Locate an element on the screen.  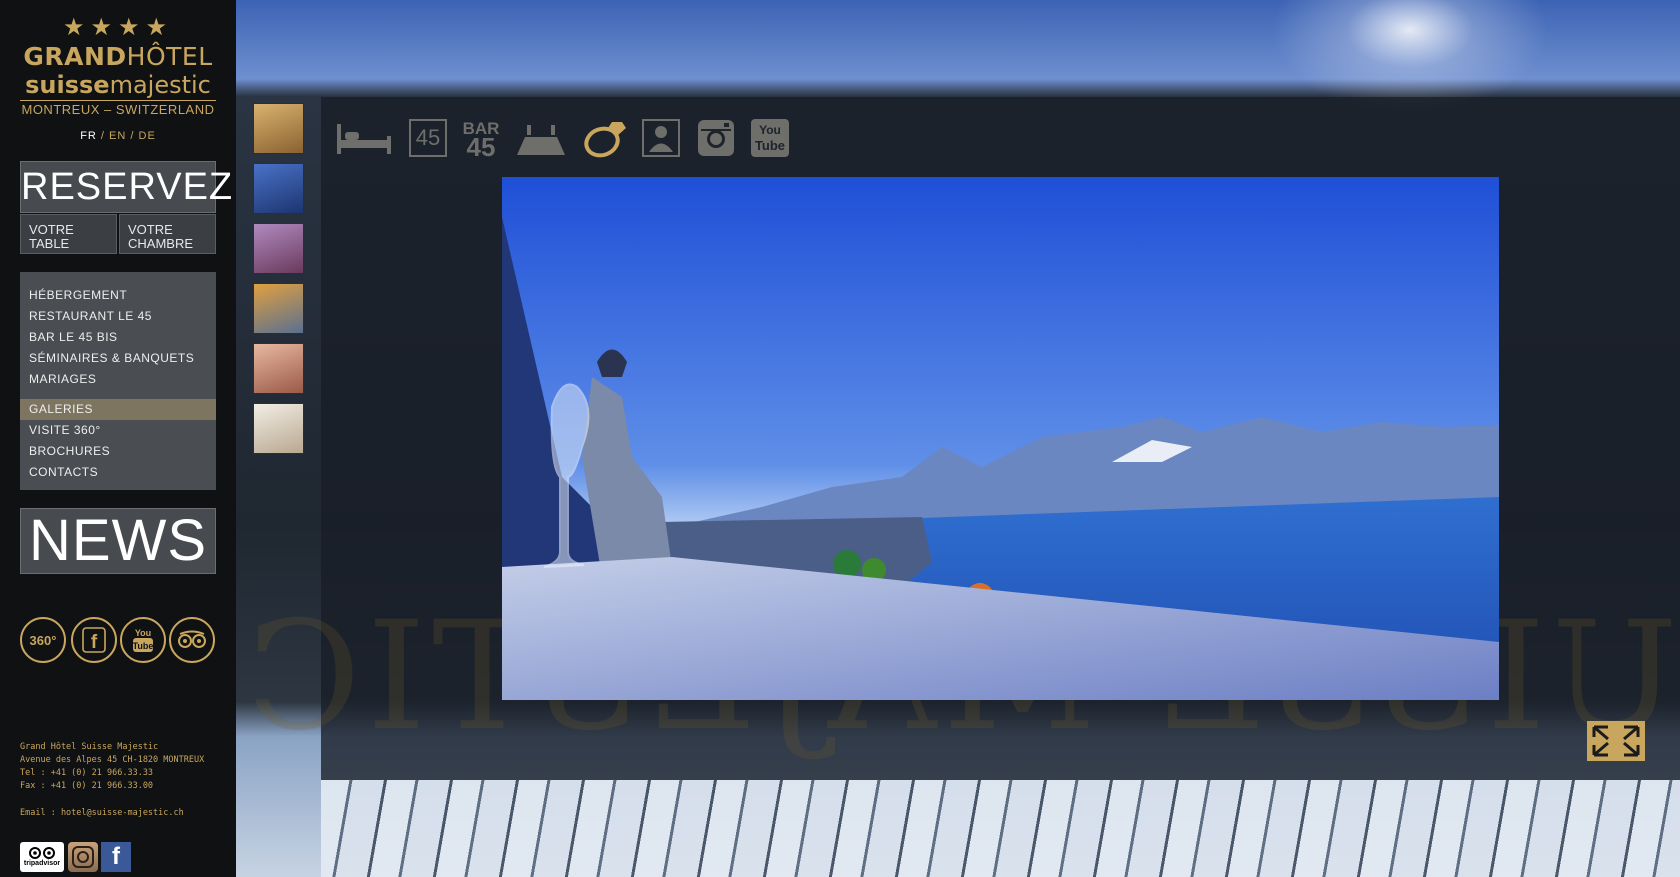
logo-line2: suissemajestic is located at coordinates (118, 85).